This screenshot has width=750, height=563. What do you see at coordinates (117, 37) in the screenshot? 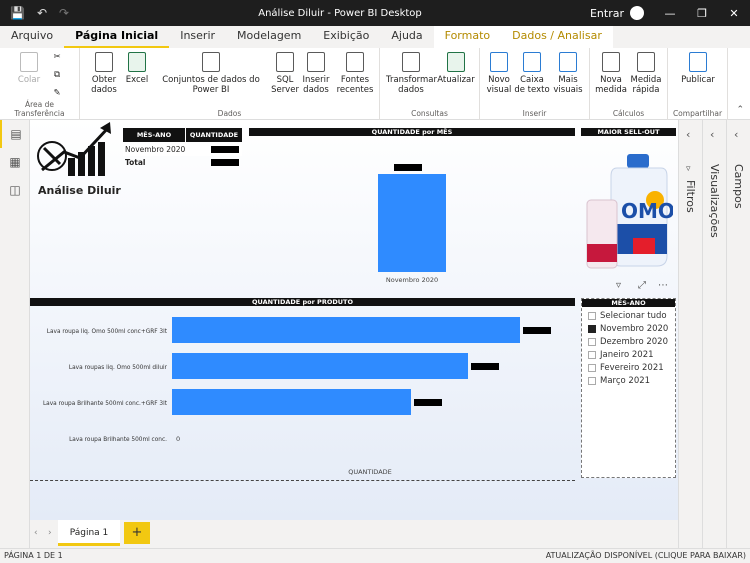
I see `tab-pagina-inicial: Página Inicial` at bounding box center [117, 37].